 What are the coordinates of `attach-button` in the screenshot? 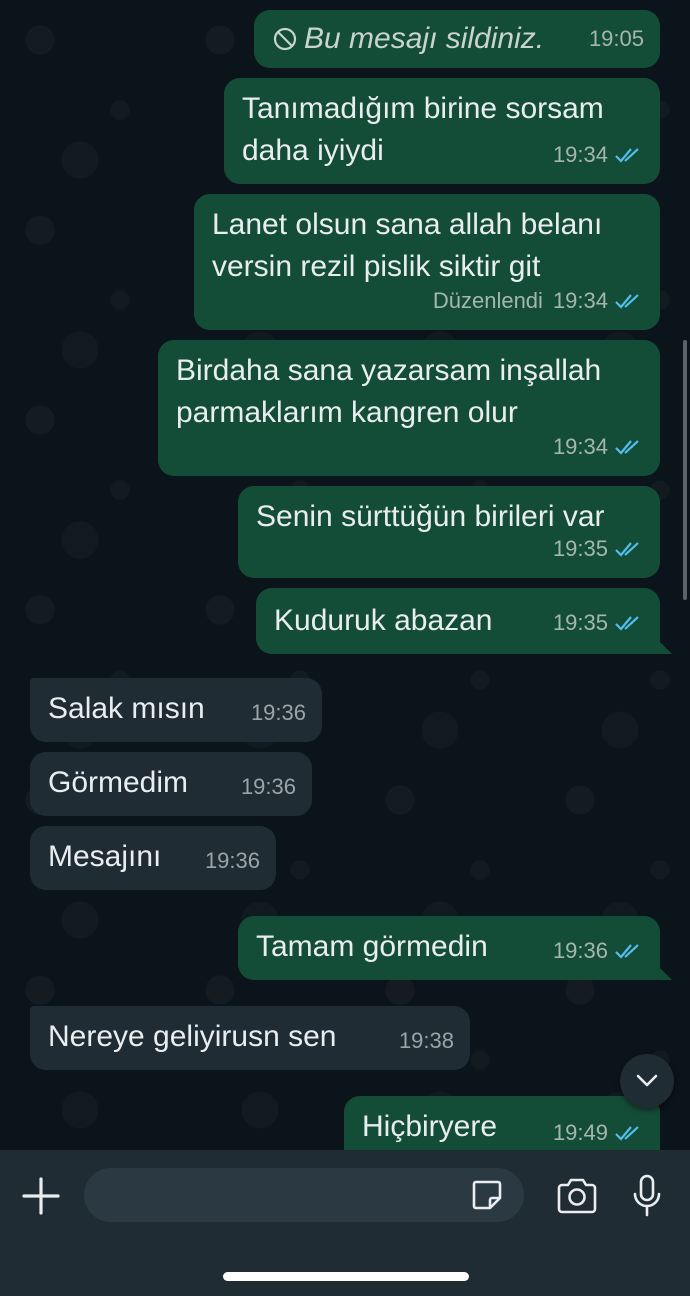 It's located at (41, 1196).